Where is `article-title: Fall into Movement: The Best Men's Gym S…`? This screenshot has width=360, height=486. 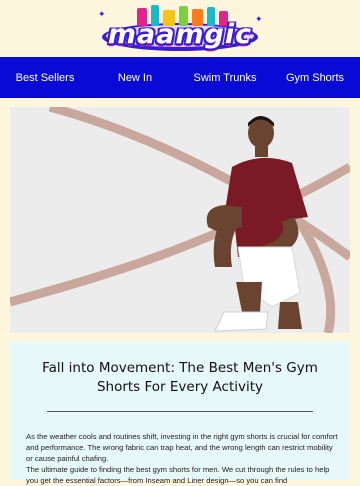
article-title: Fall into Movement: The Best Men's Gym S… is located at coordinates (180, 377).